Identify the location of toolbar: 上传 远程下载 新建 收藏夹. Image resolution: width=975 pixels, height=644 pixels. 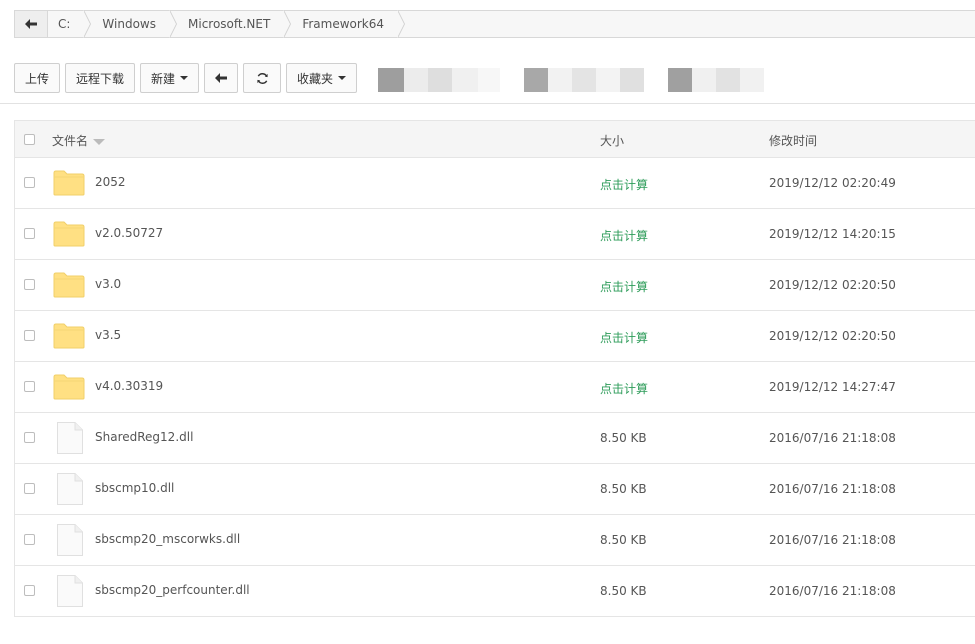
(188, 78).